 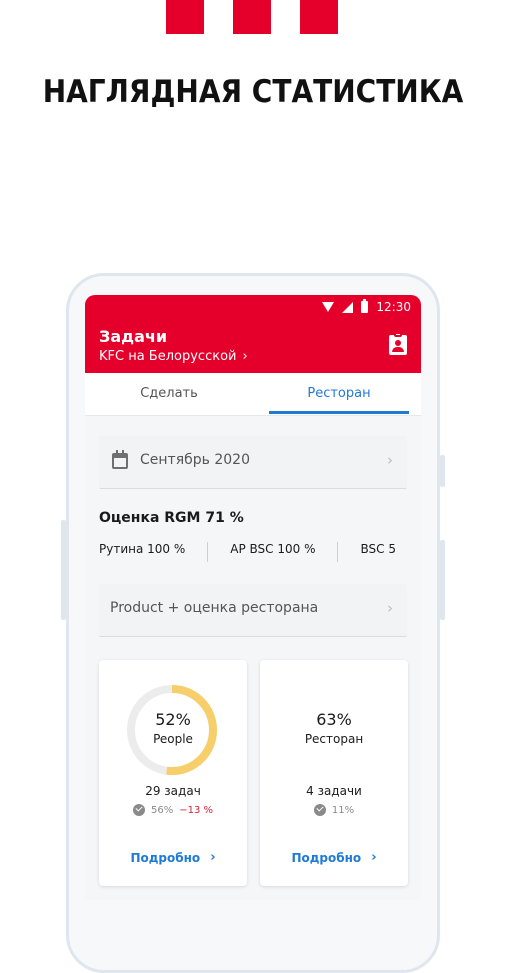 I want to click on progress-ring, so click(x=172, y=730).